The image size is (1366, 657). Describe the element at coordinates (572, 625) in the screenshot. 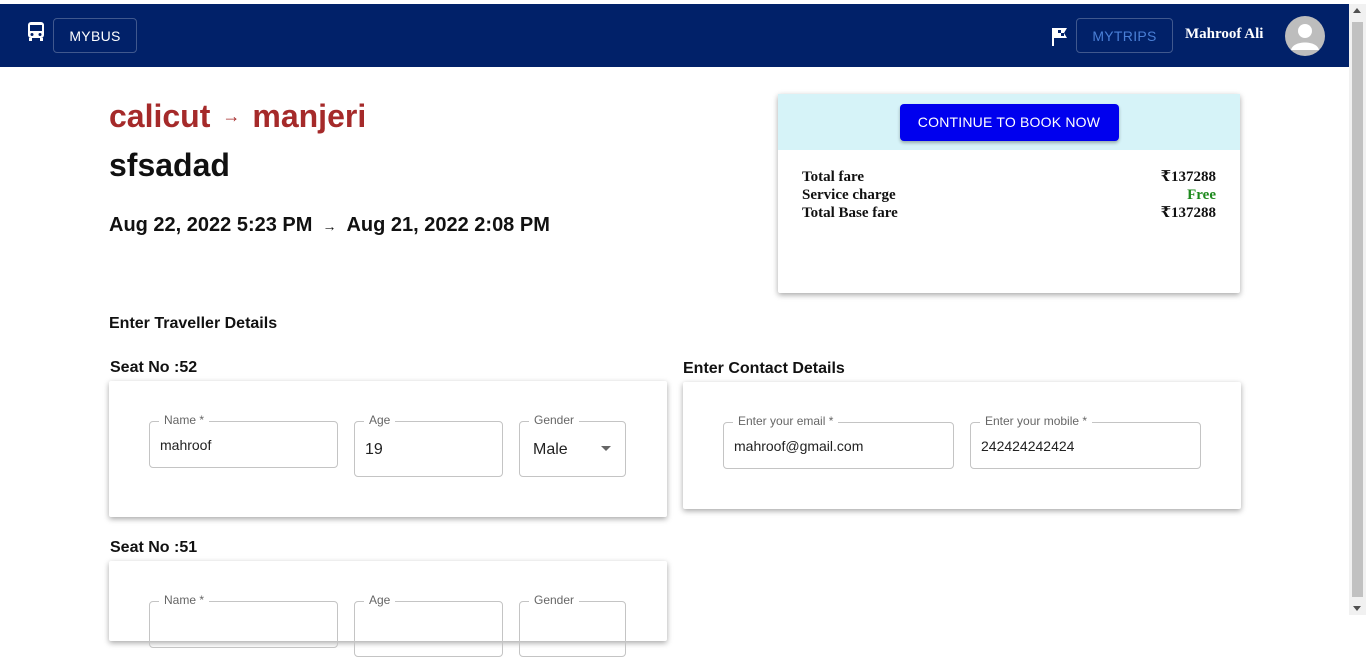

I see `gender-select: Gender` at that location.